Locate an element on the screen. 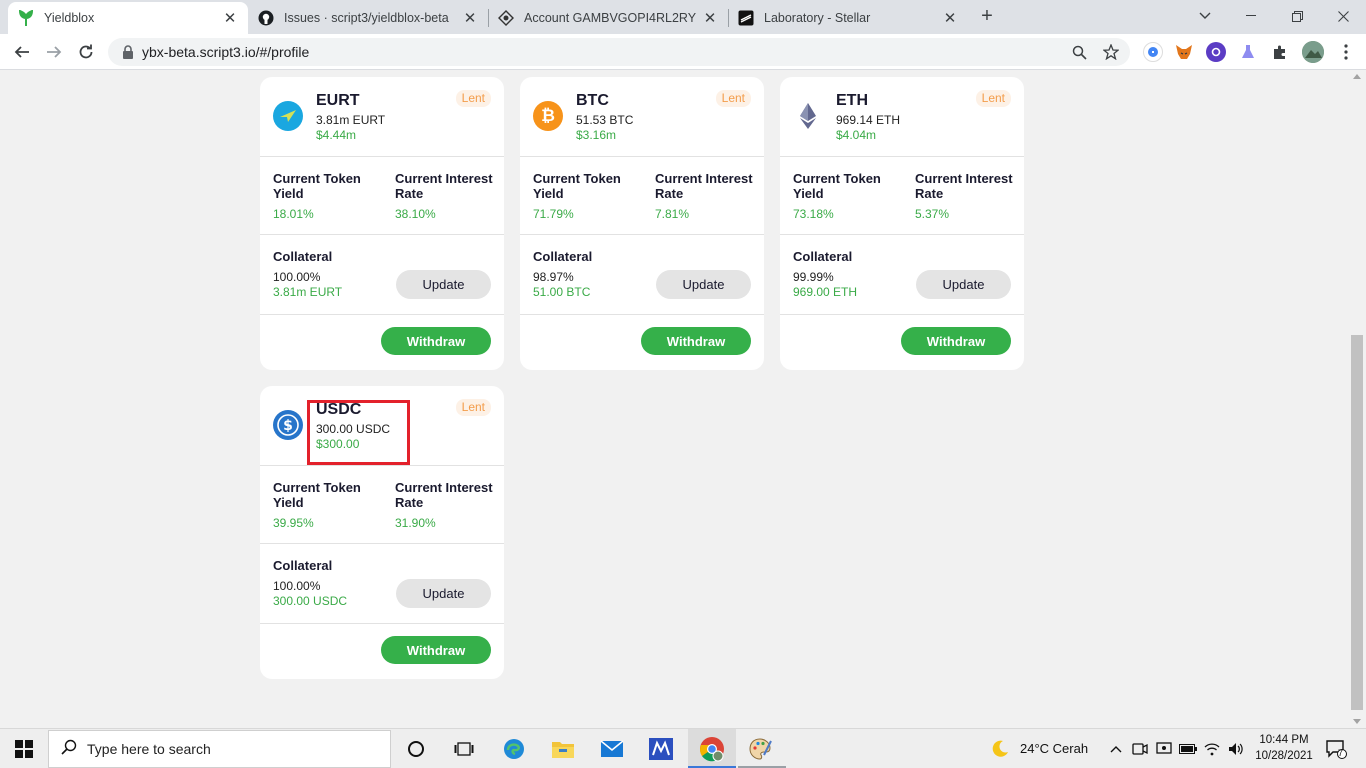  chrome-menu-icon is located at coordinates (1346, 52).